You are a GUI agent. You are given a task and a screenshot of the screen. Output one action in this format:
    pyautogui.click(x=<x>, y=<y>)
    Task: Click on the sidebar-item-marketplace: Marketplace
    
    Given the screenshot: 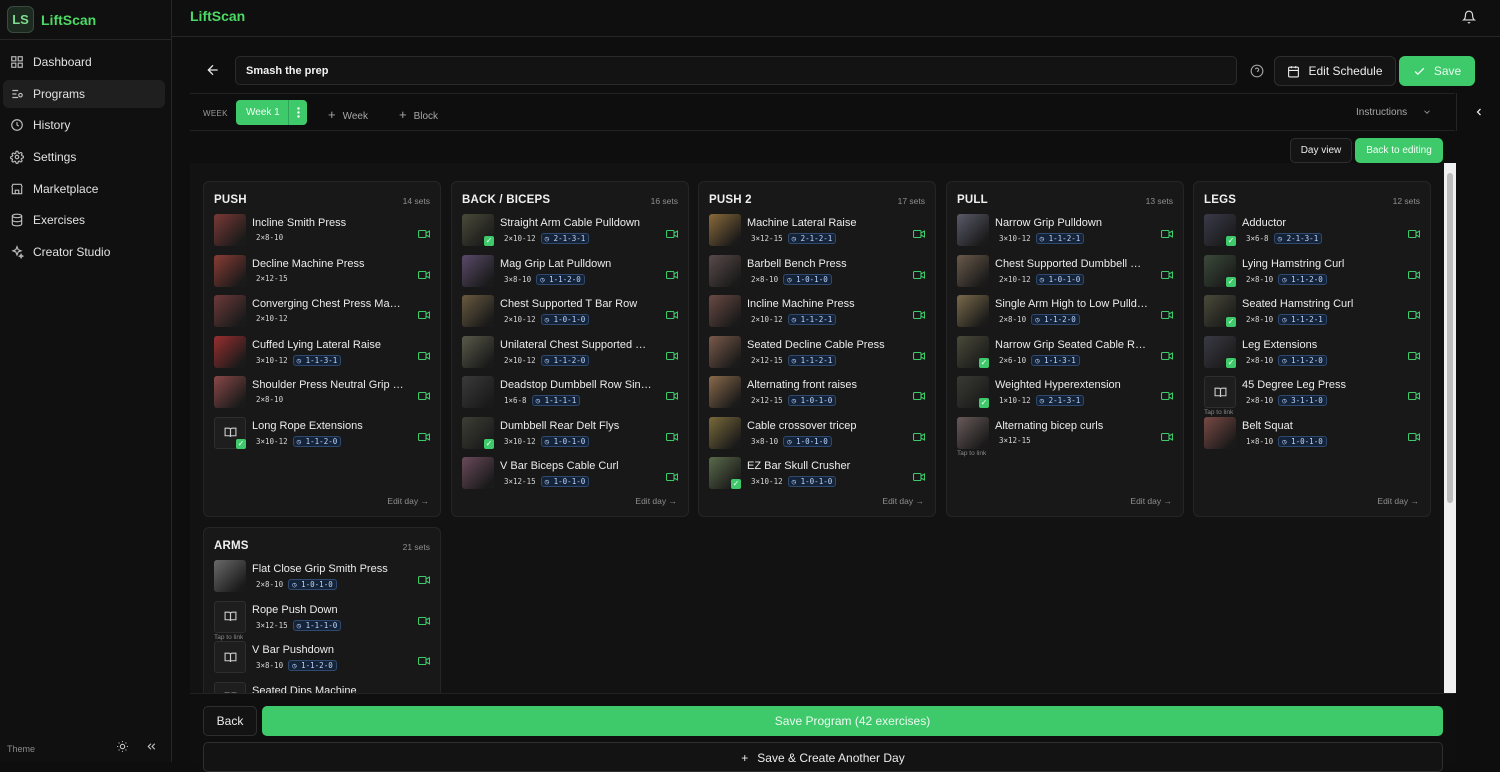 What is the action you would take?
    pyautogui.click(x=84, y=189)
    